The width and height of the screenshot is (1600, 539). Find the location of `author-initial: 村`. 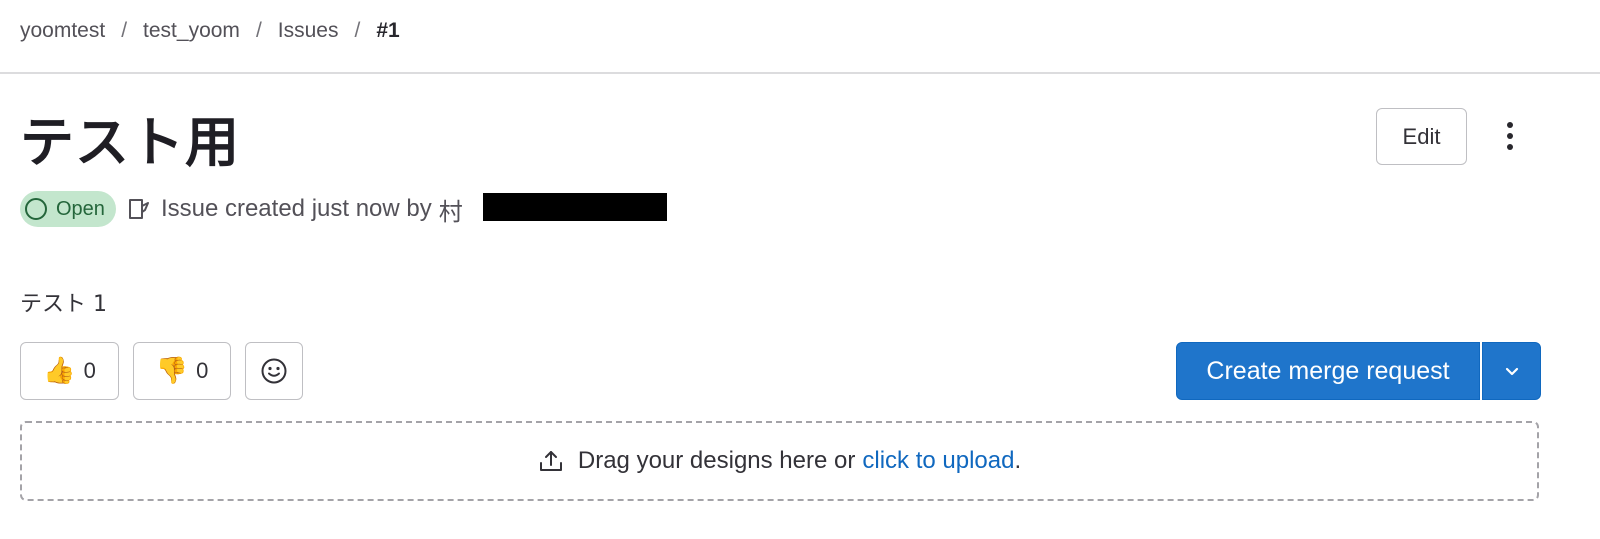

author-initial: 村 is located at coordinates (451, 209).